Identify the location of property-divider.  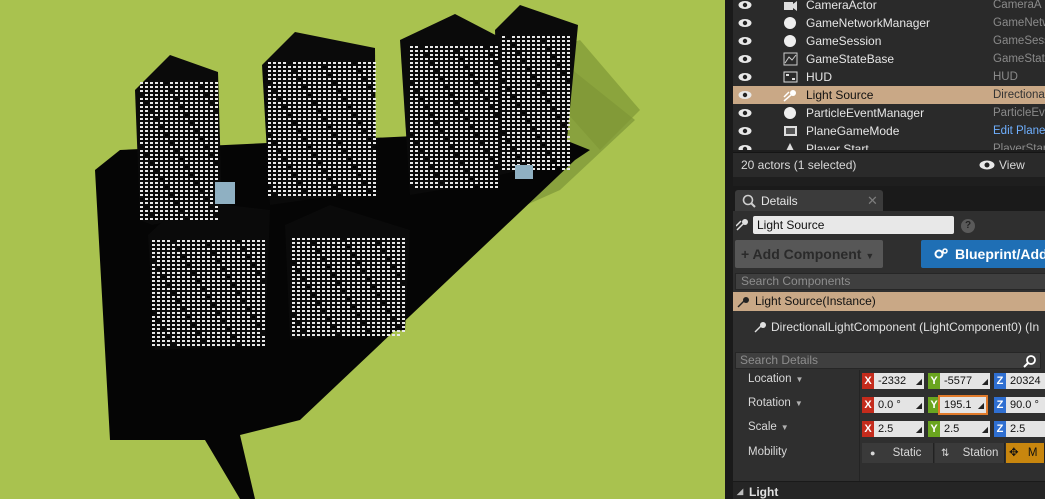
(859, 434).